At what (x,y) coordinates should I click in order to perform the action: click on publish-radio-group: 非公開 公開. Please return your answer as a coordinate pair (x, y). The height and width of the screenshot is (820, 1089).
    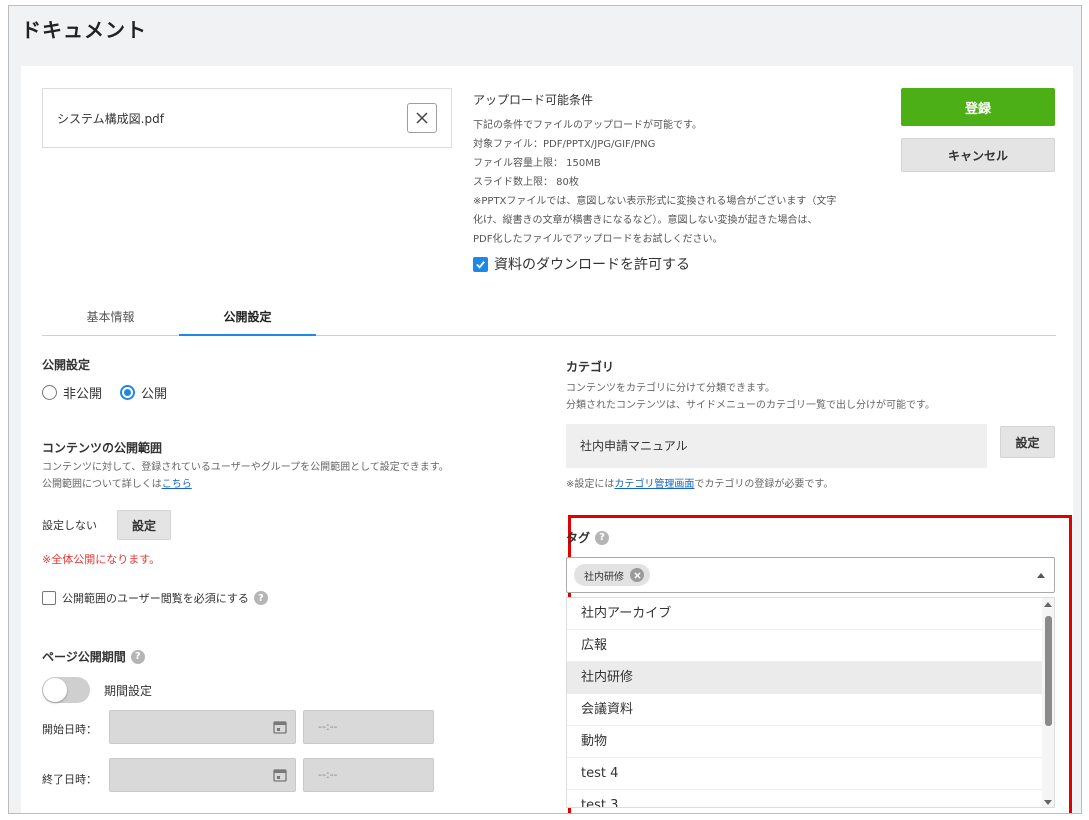
    Looking at the image, I should click on (104, 392).